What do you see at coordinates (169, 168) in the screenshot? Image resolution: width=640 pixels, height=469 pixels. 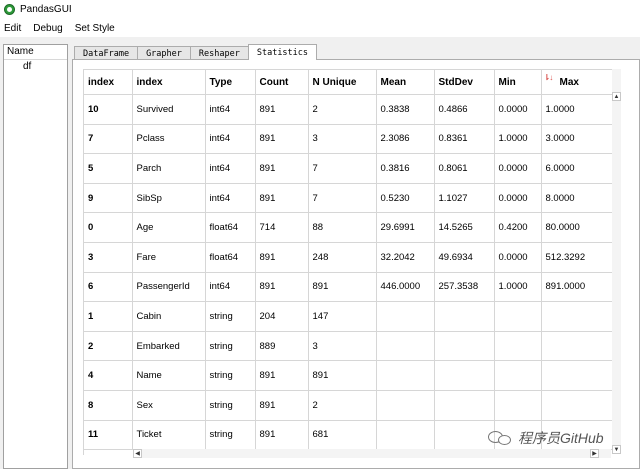 I see `cell-index: Parch` at bounding box center [169, 168].